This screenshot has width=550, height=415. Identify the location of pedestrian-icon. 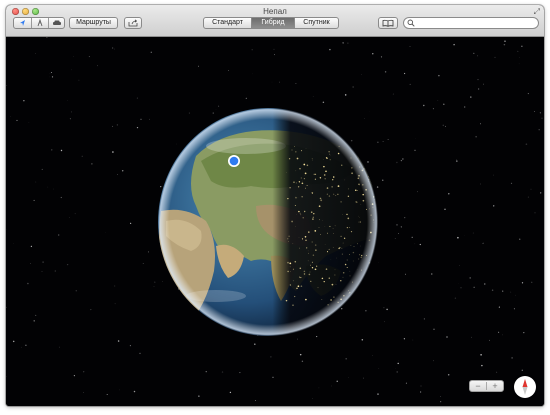
(39, 23).